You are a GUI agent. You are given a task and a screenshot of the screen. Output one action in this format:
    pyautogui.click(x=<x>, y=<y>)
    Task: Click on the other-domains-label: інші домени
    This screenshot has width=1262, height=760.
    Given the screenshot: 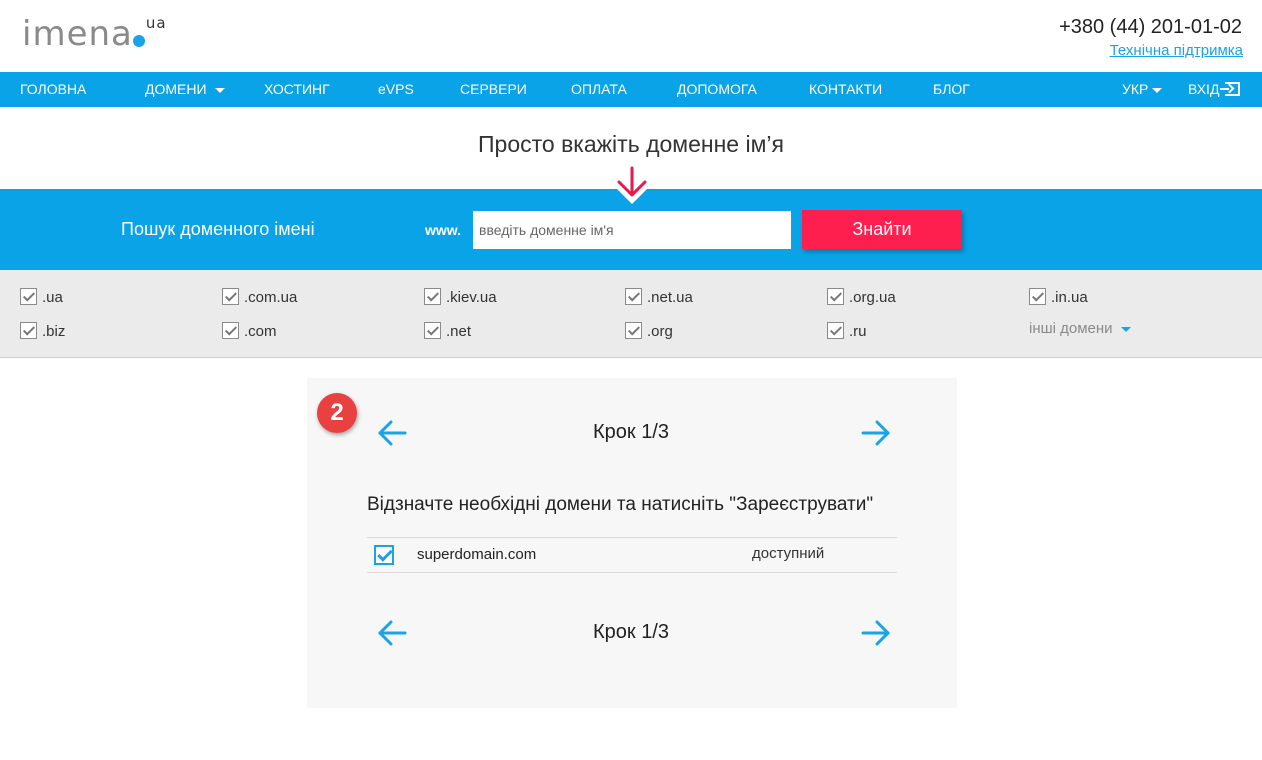 What is the action you would take?
    pyautogui.click(x=1071, y=328)
    